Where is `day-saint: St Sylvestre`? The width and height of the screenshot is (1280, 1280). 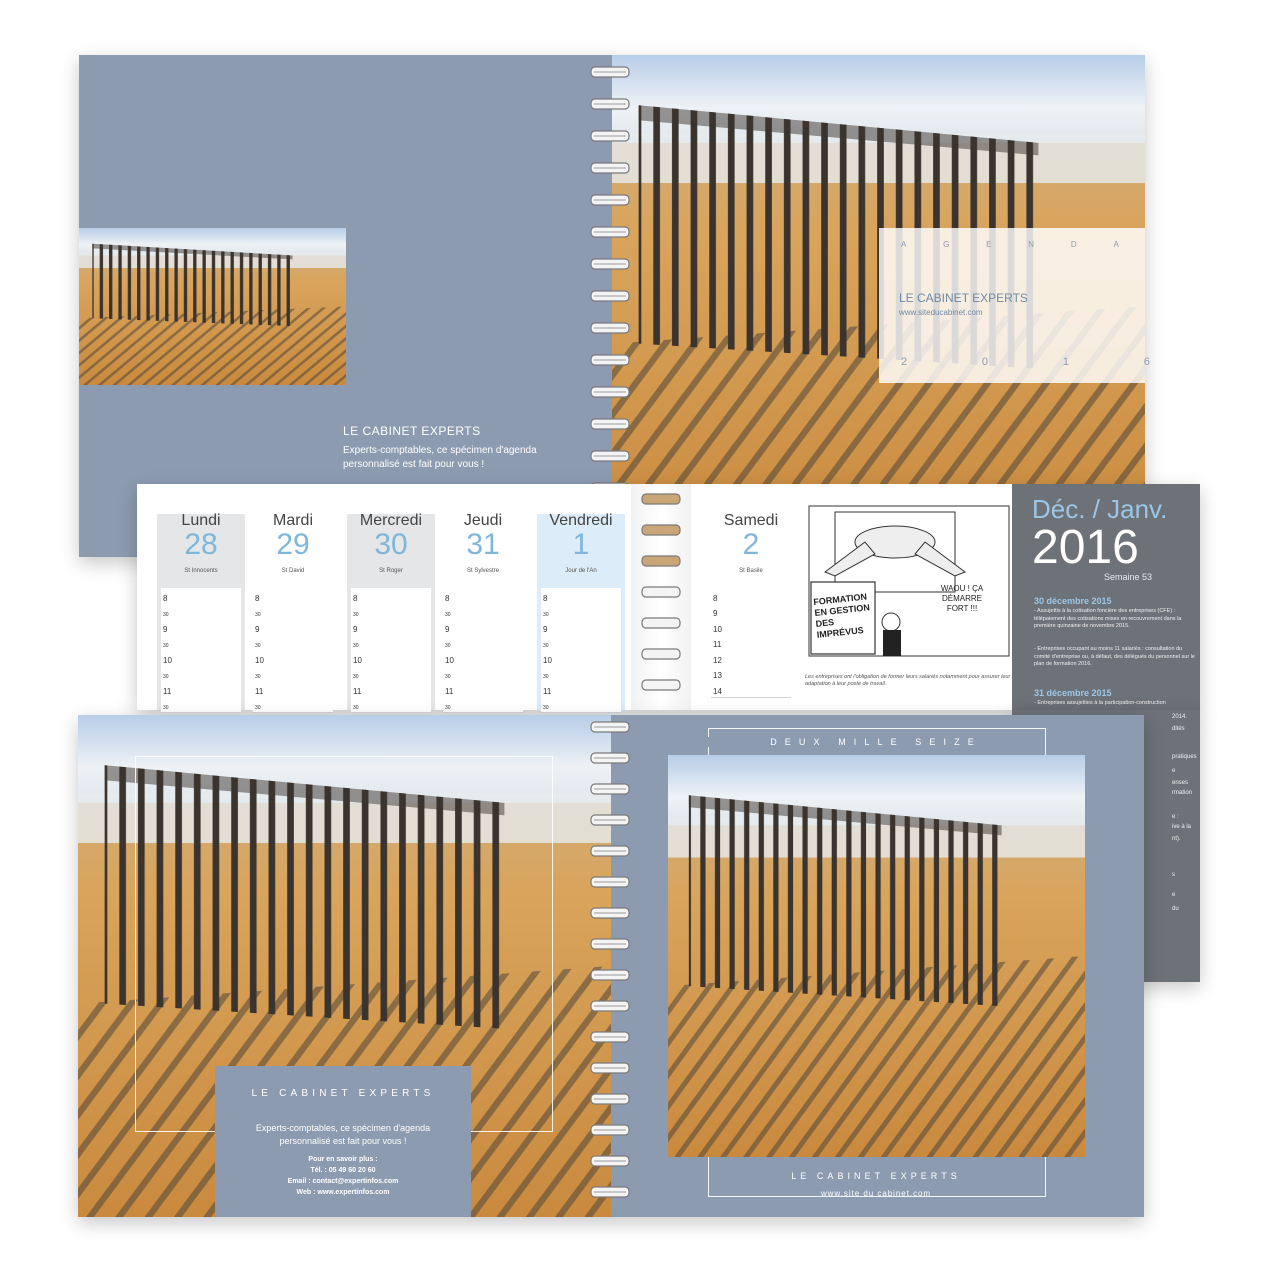
day-saint: St Sylvestre is located at coordinates (482, 571).